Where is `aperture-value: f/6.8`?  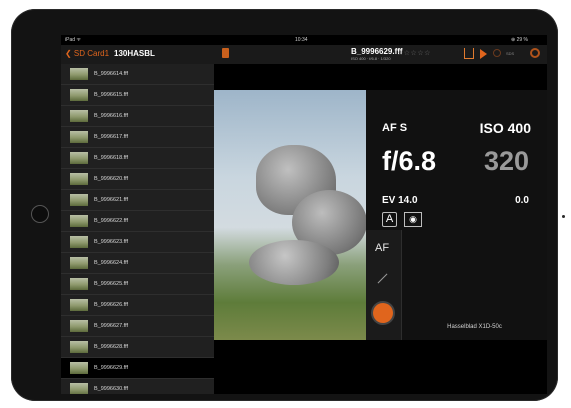
aperture-value: f/6.8 is located at coordinates (409, 161).